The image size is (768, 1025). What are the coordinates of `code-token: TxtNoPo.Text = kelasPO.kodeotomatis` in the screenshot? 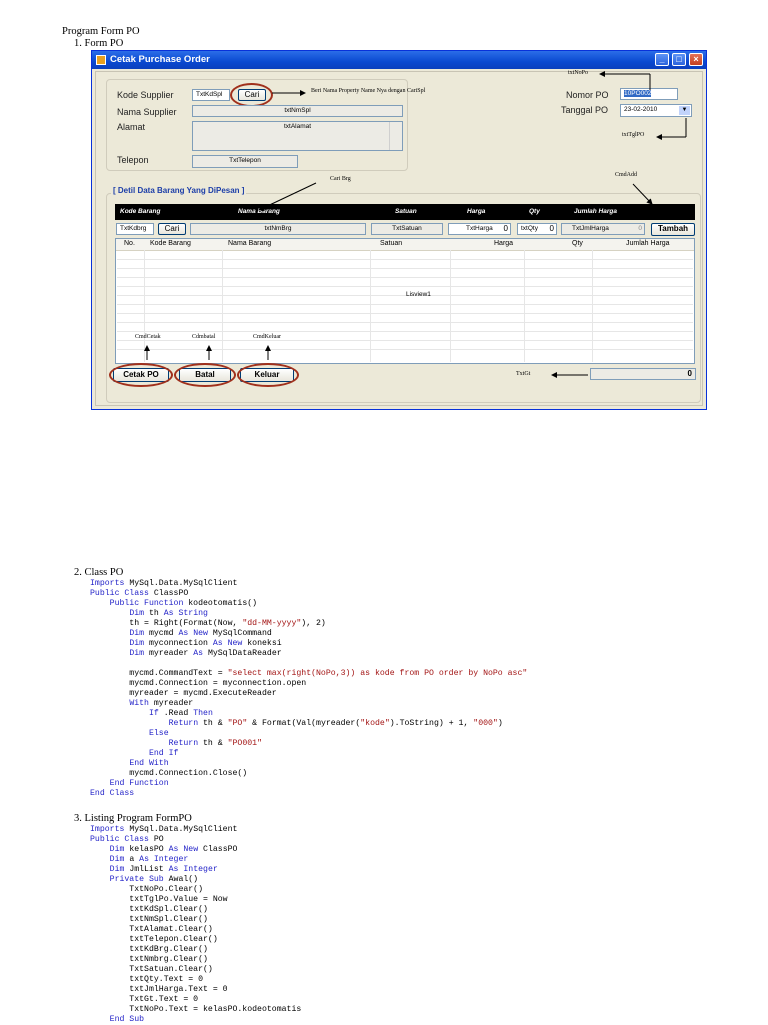 It's located at (196, 1009).